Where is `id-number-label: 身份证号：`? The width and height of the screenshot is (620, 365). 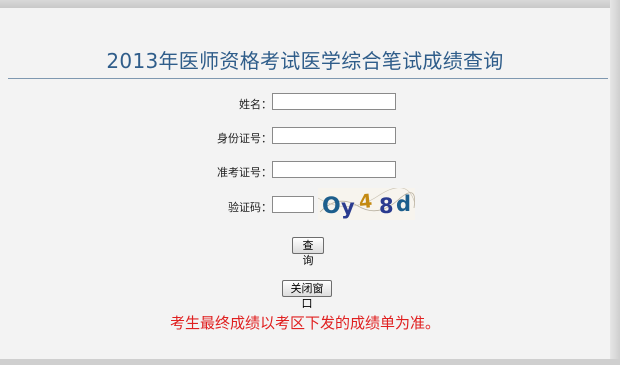 id-number-label: 身份证号： is located at coordinates (244, 138).